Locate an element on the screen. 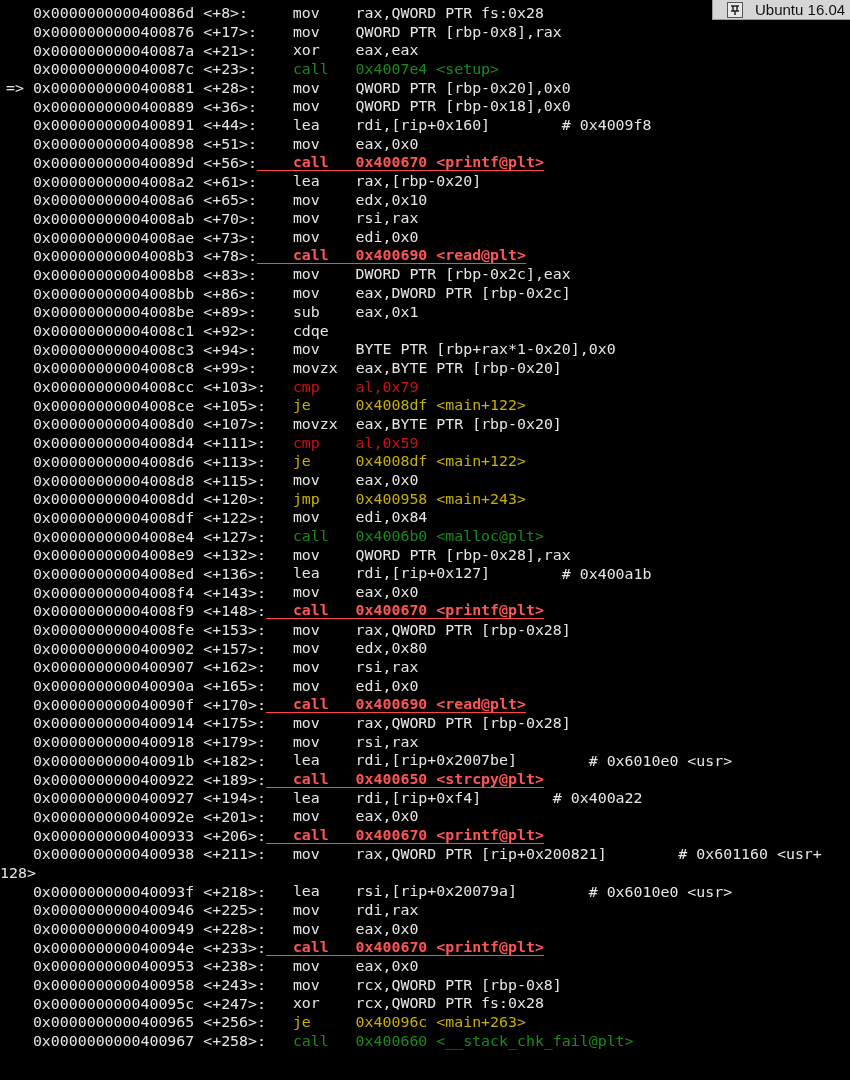 This screenshot has height=1080, width=850. offset-label: <+175>: is located at coordinates (234, 723).